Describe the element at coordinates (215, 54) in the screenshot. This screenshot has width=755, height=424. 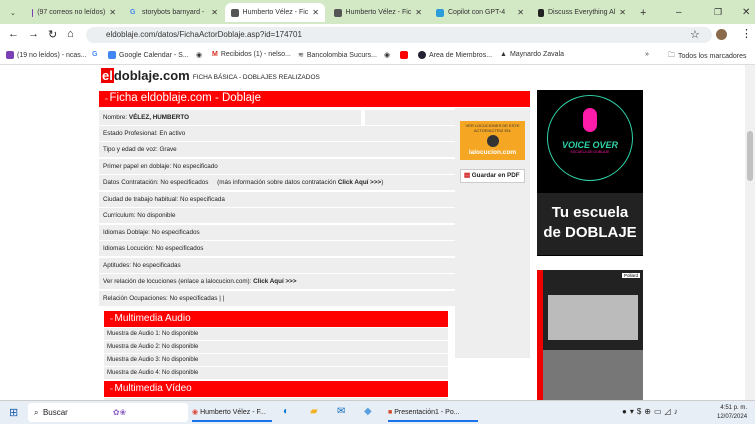
I see `gmail-icon: M` at that location.